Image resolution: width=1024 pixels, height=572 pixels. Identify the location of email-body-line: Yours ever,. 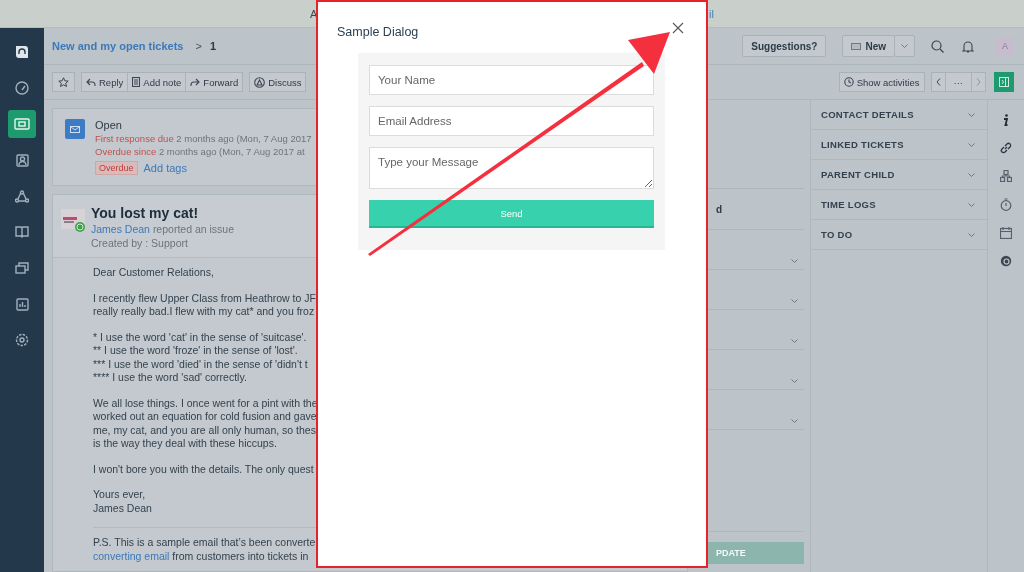
(120, 495).